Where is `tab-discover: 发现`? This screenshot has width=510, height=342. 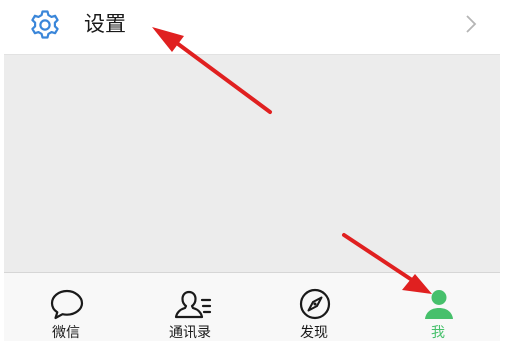
tab-discover: 发现 is located at coordinates (314, 307).